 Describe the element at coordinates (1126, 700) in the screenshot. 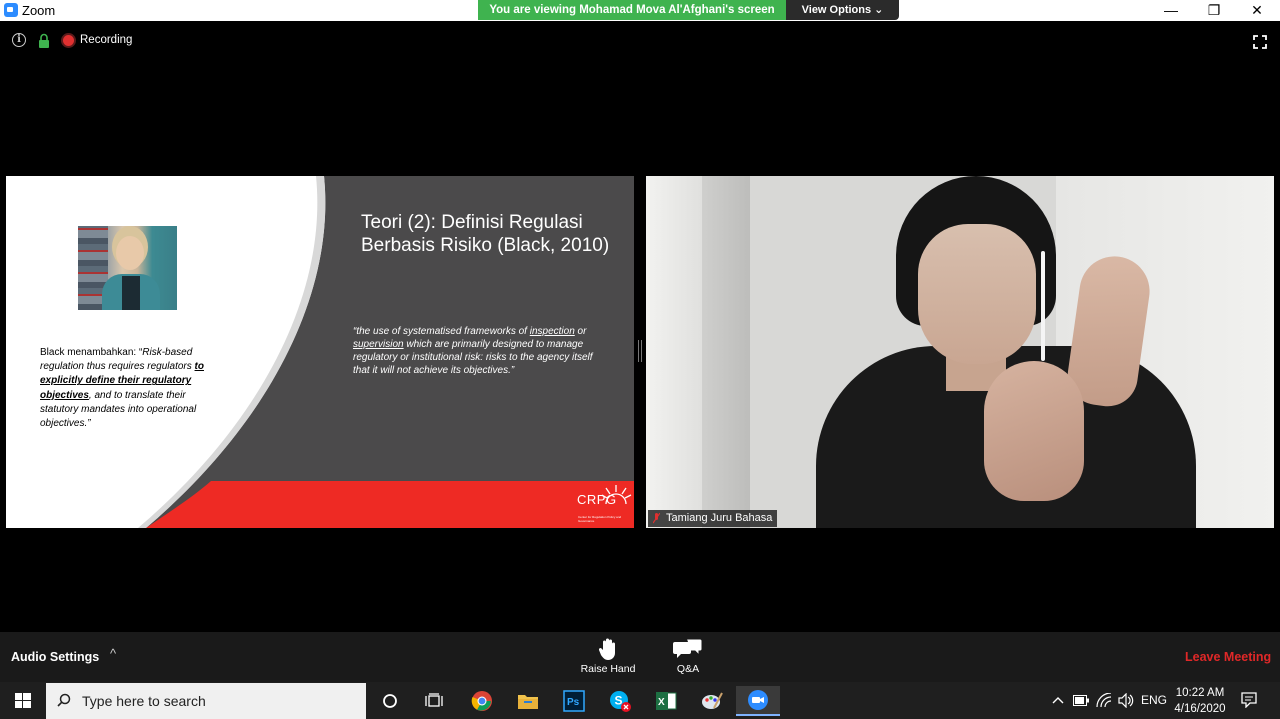

I see `volume-icon` at that location.